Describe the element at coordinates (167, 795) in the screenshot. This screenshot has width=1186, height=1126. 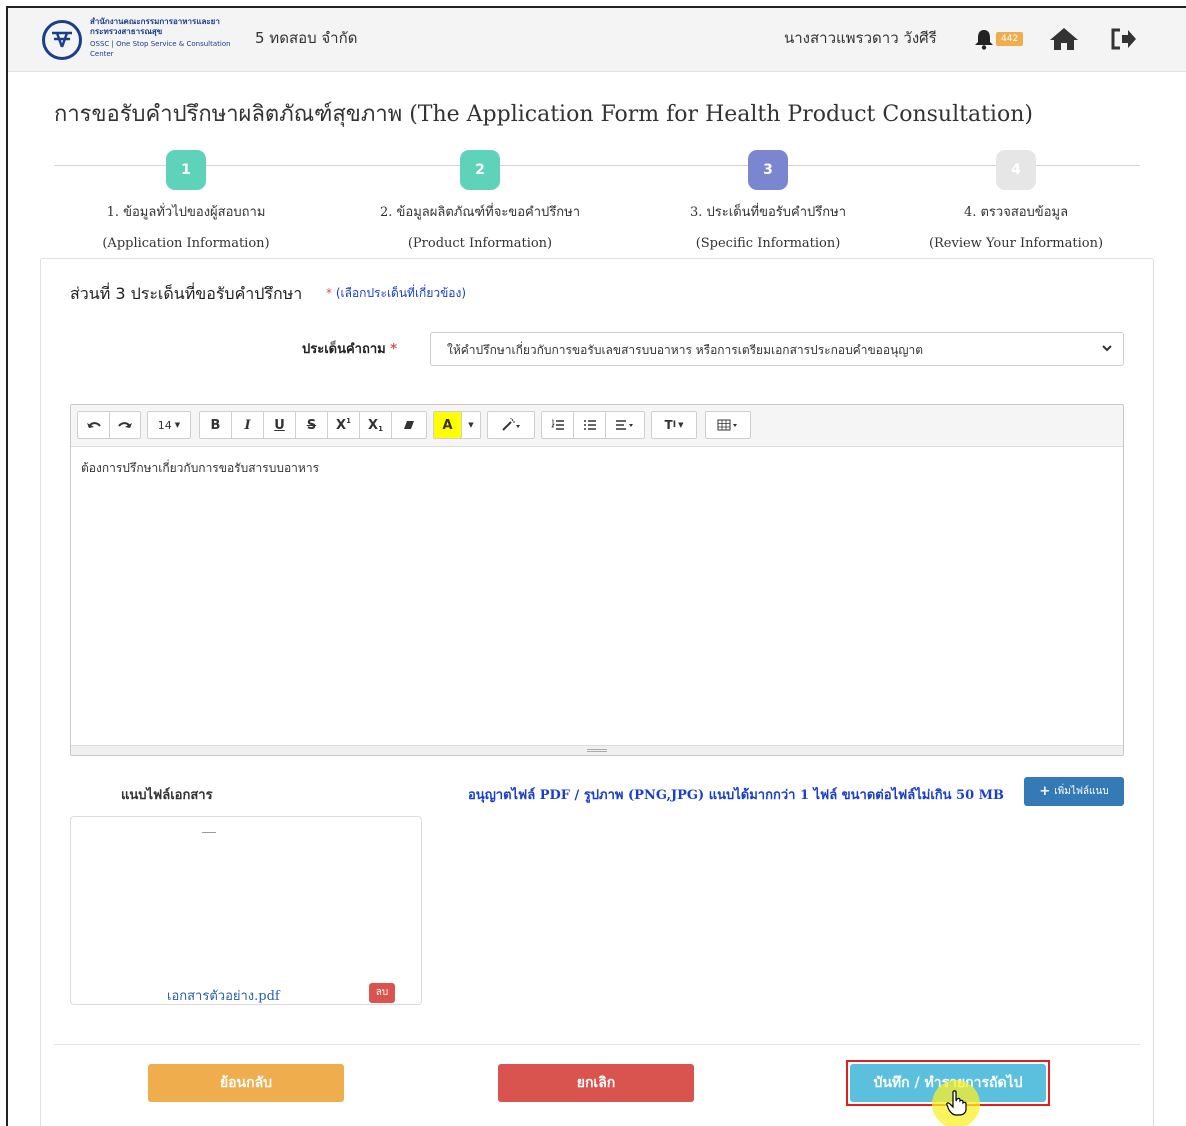
I see `attachment-label: แนบไฟล์เอกสาร` at that location.